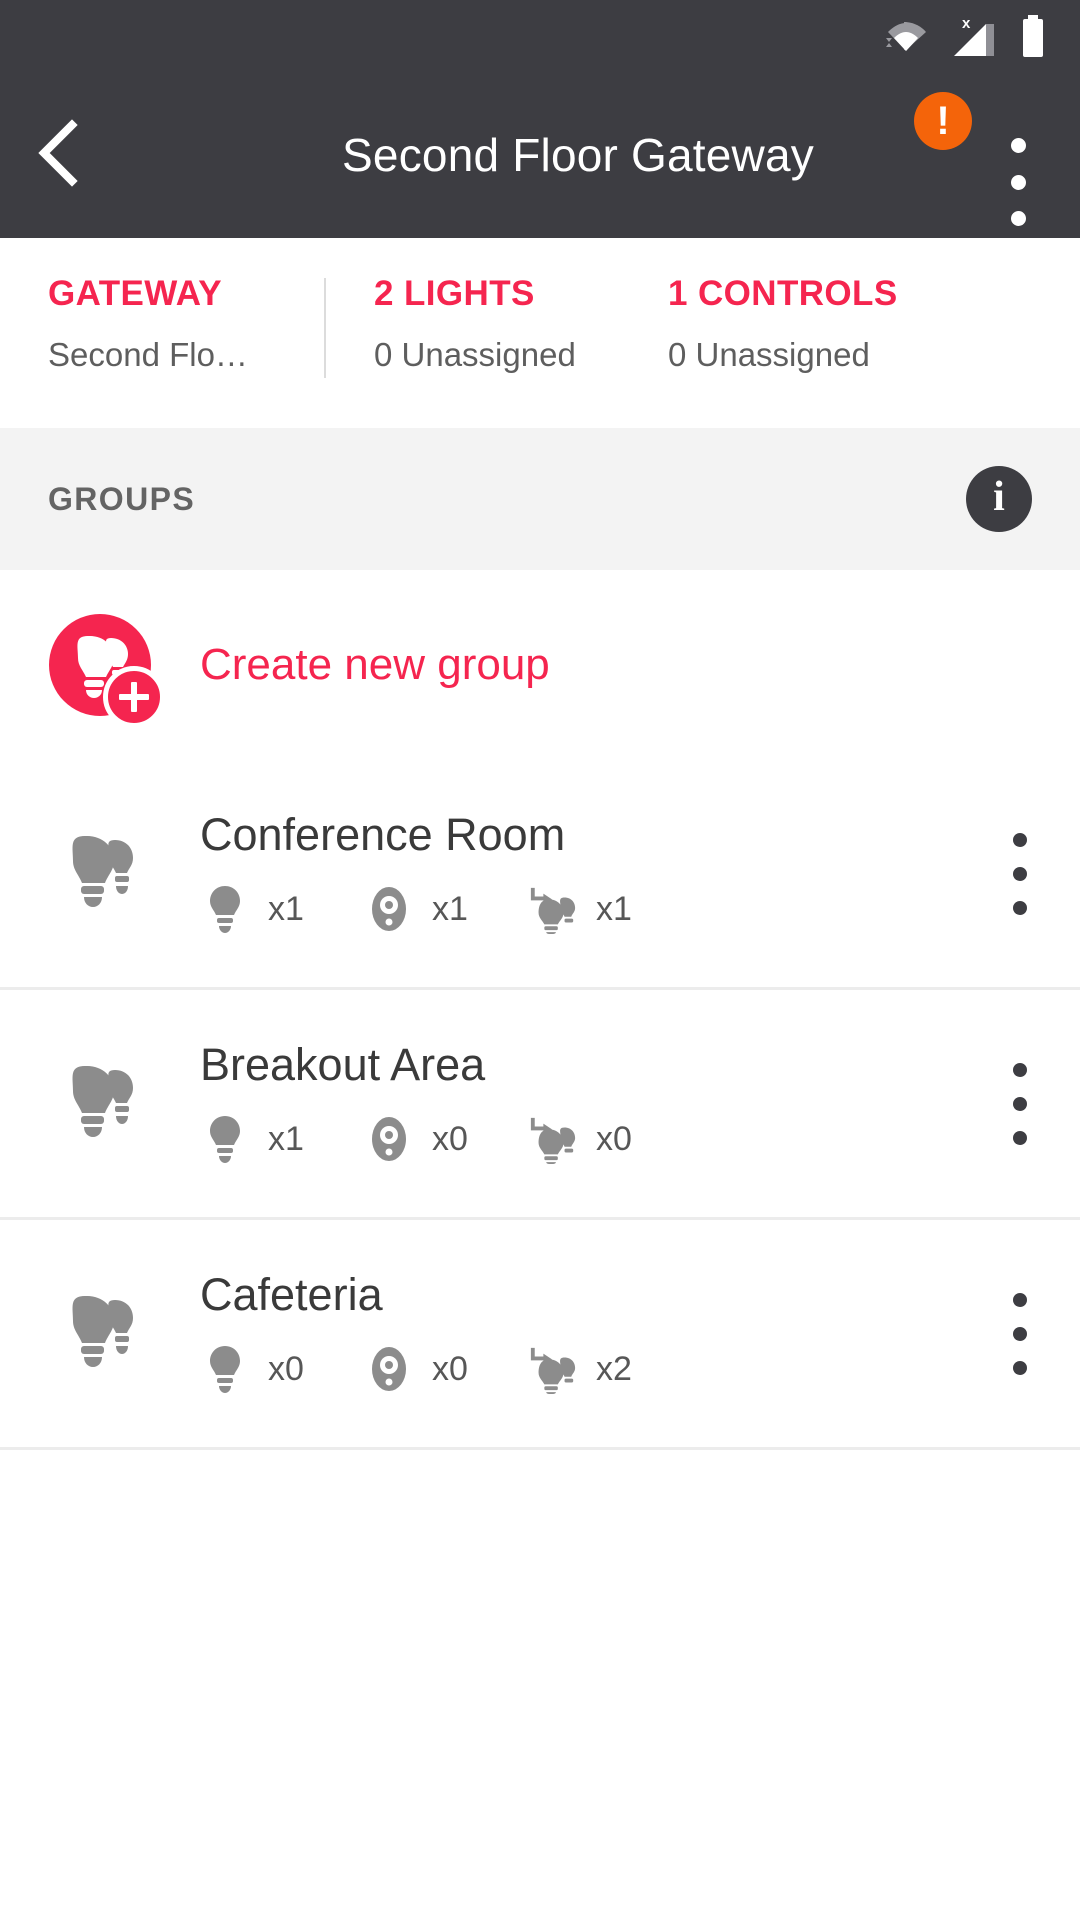 The width and height of the screenshot is (1080, 1920). Describe the element at coordinates (540, 36) in the screenshot. I see `status-bar: x` at that location.